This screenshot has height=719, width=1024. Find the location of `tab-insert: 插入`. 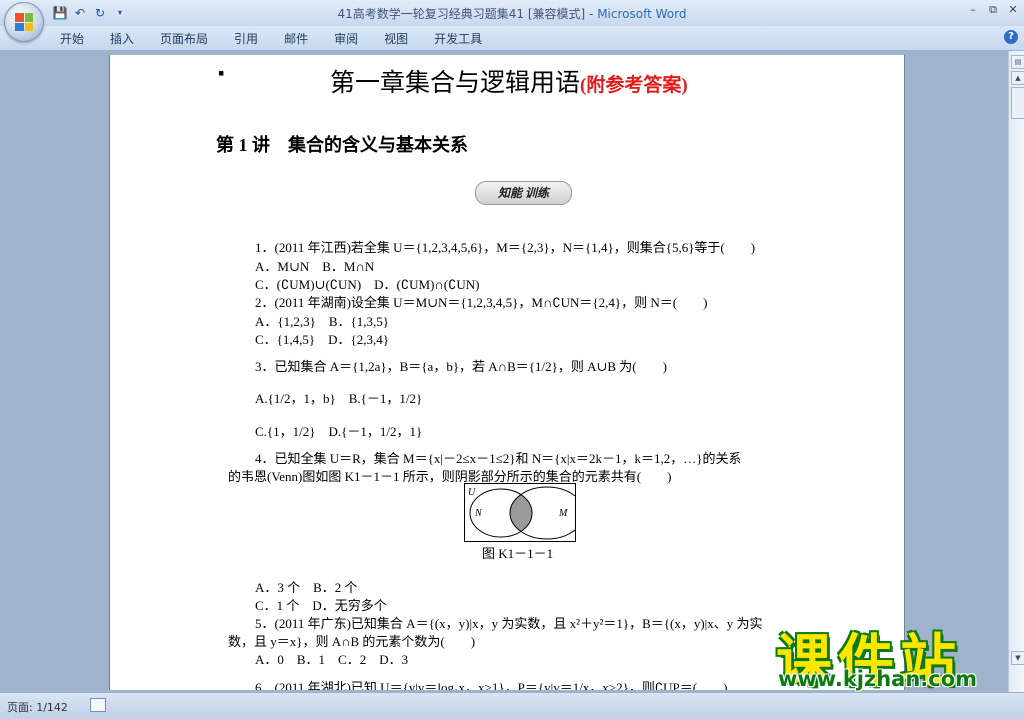

tab-insert: 插入 is located at coordinates (128, 38).